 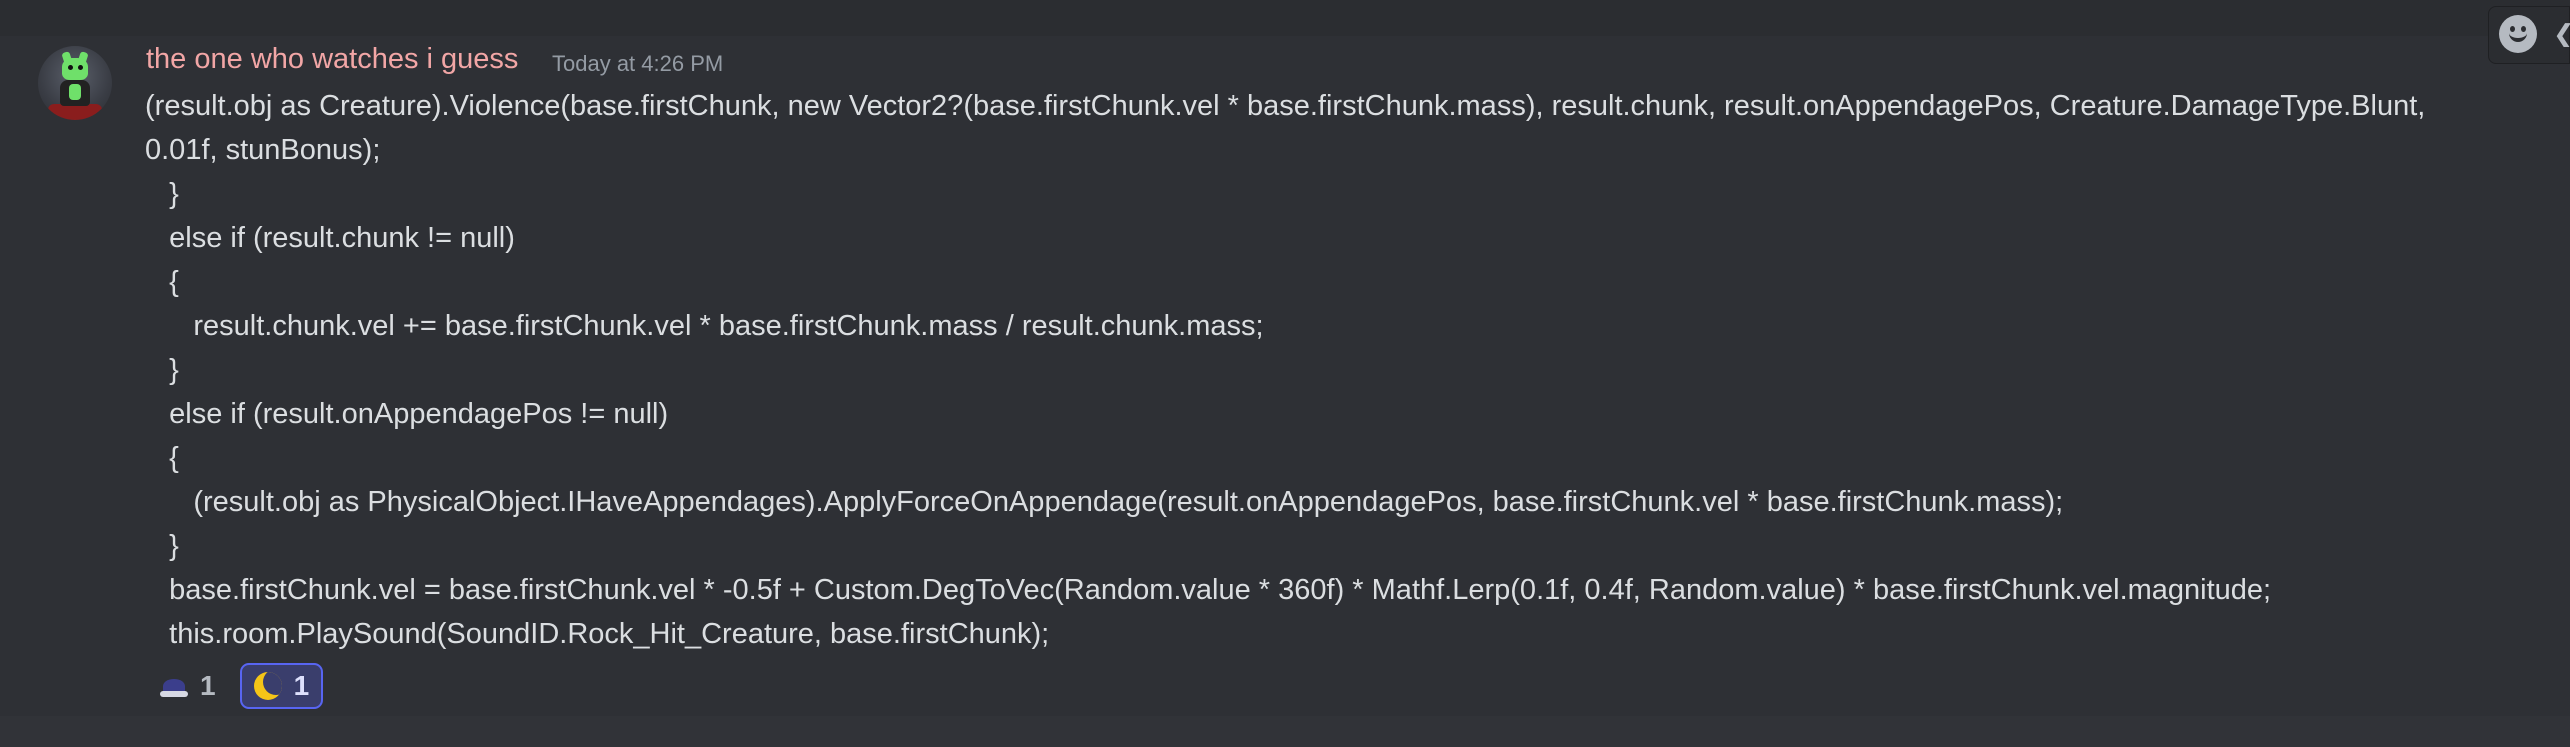 What do you see at coordinates (235, 686) in the screenshot?
I see `reactions-bar: 1 1` at bounding box center [235, 686].